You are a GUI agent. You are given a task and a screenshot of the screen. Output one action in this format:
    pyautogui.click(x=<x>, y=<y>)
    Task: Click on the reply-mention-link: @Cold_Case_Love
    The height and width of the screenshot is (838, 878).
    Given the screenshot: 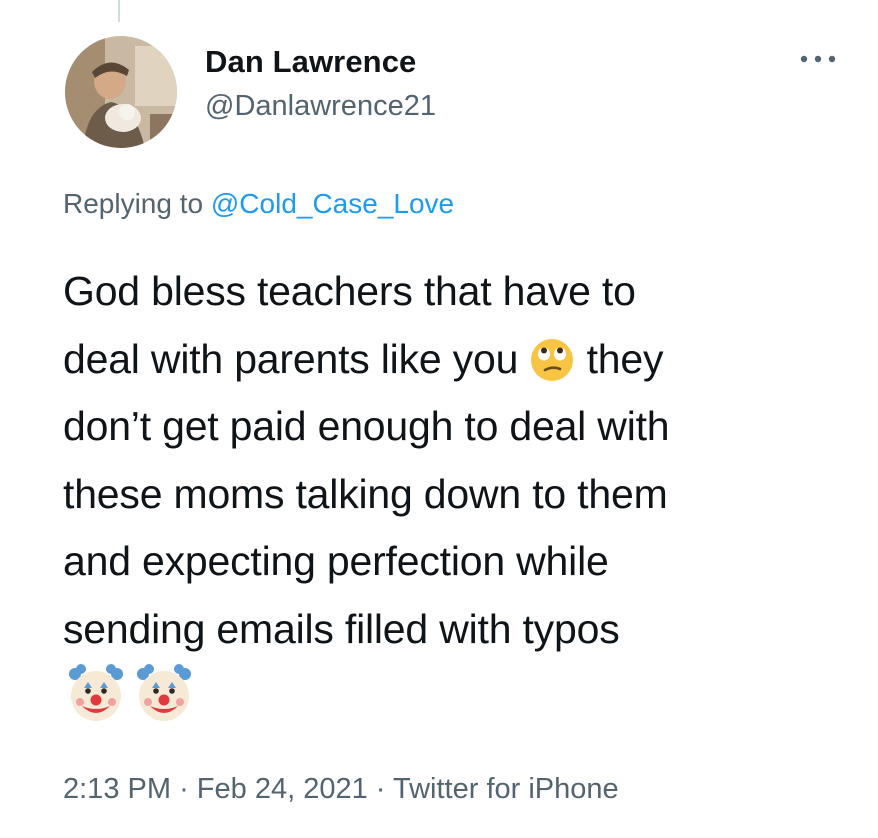 What is the action you would take?
    pyautogui.click(x=332, y=203)
    